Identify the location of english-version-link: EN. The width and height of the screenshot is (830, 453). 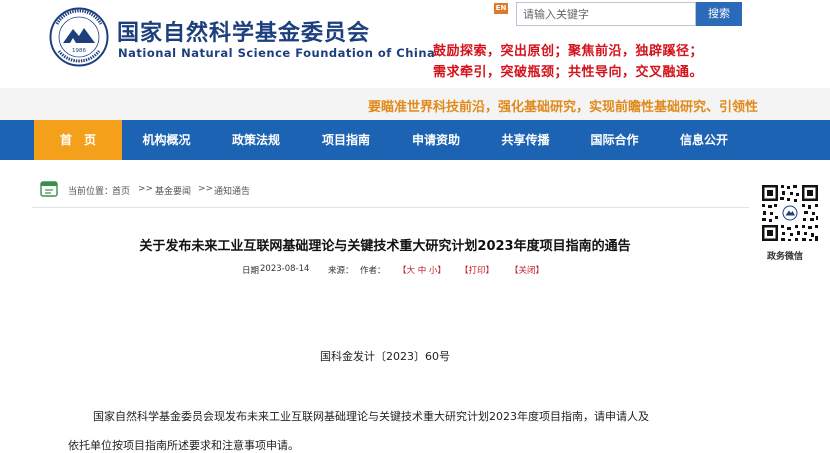
(501, 8).